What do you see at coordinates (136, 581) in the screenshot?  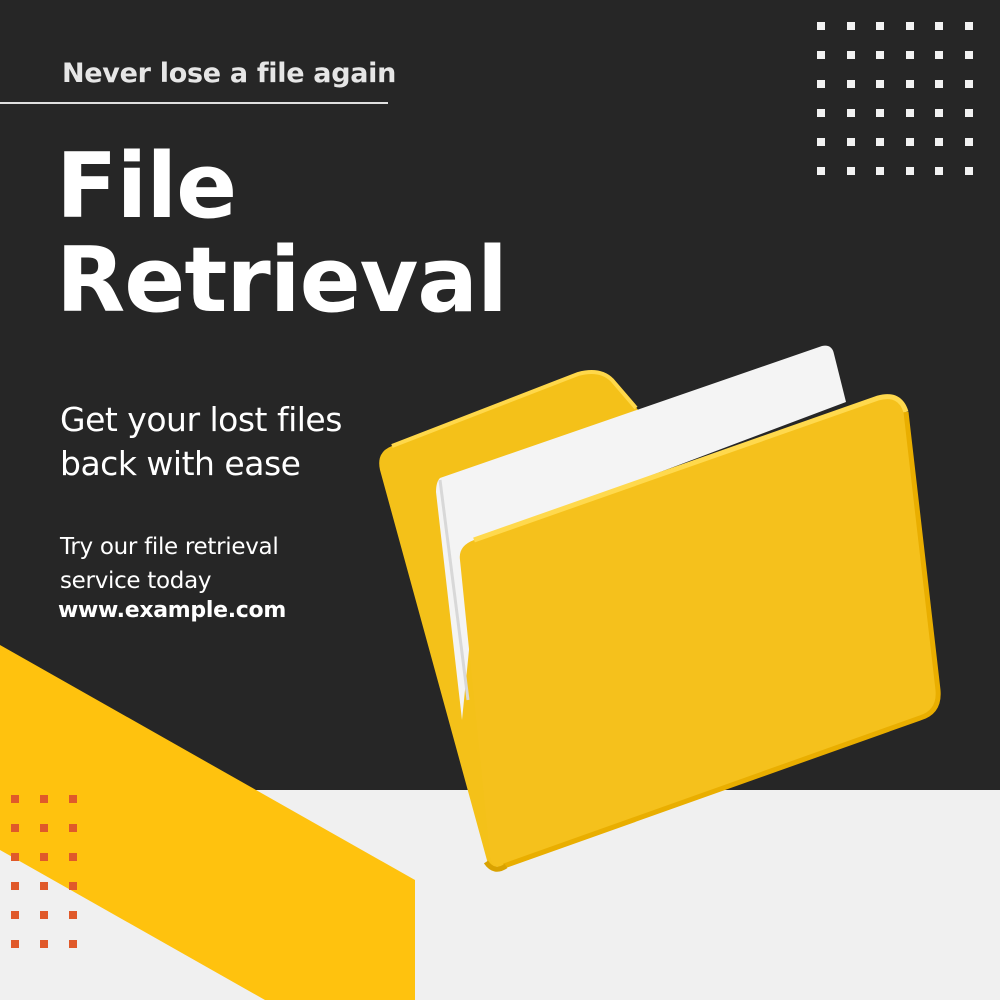 I see `body-line-2: service today` at bounding box center [136, 581].